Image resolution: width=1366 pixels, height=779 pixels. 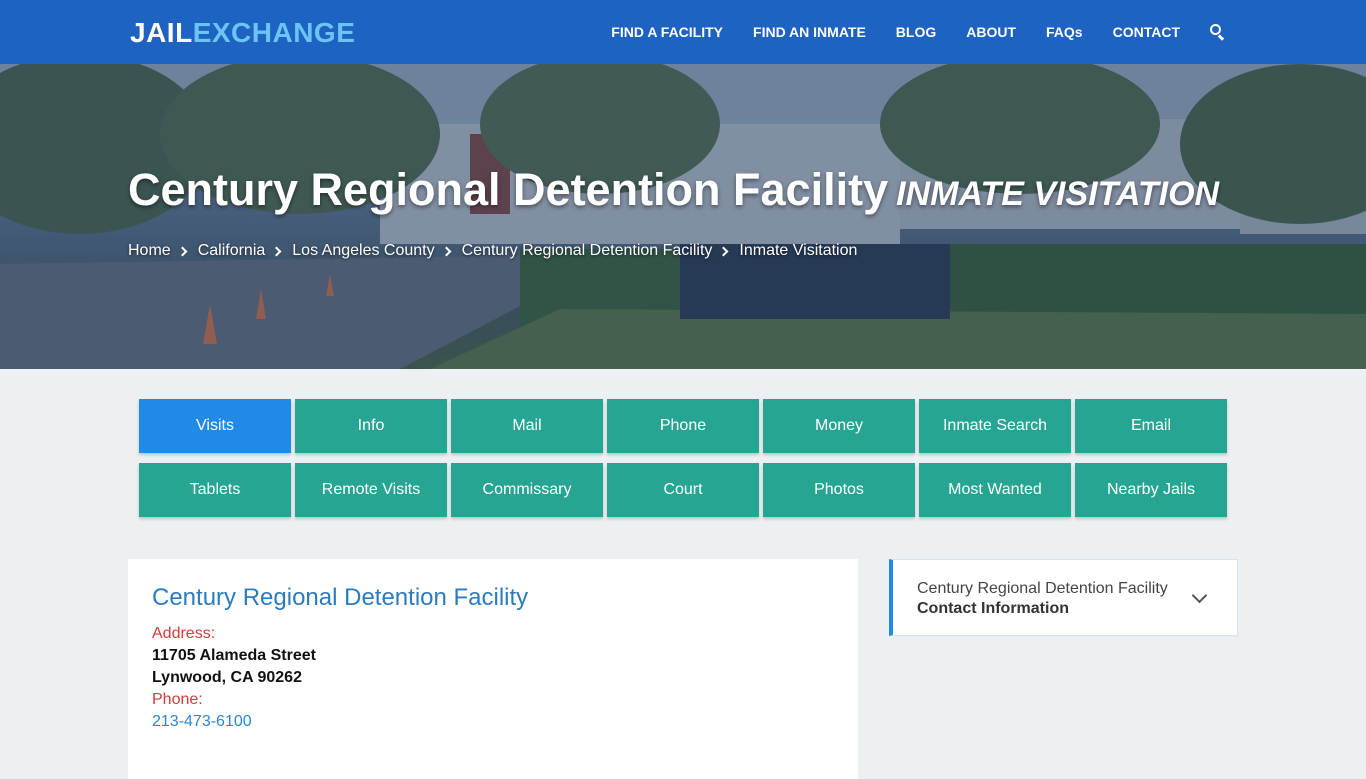 What do you see at coordinates (839, 490) in the screenshot?
I see `tab-photos: Photos` at bounding box center [839, 490].